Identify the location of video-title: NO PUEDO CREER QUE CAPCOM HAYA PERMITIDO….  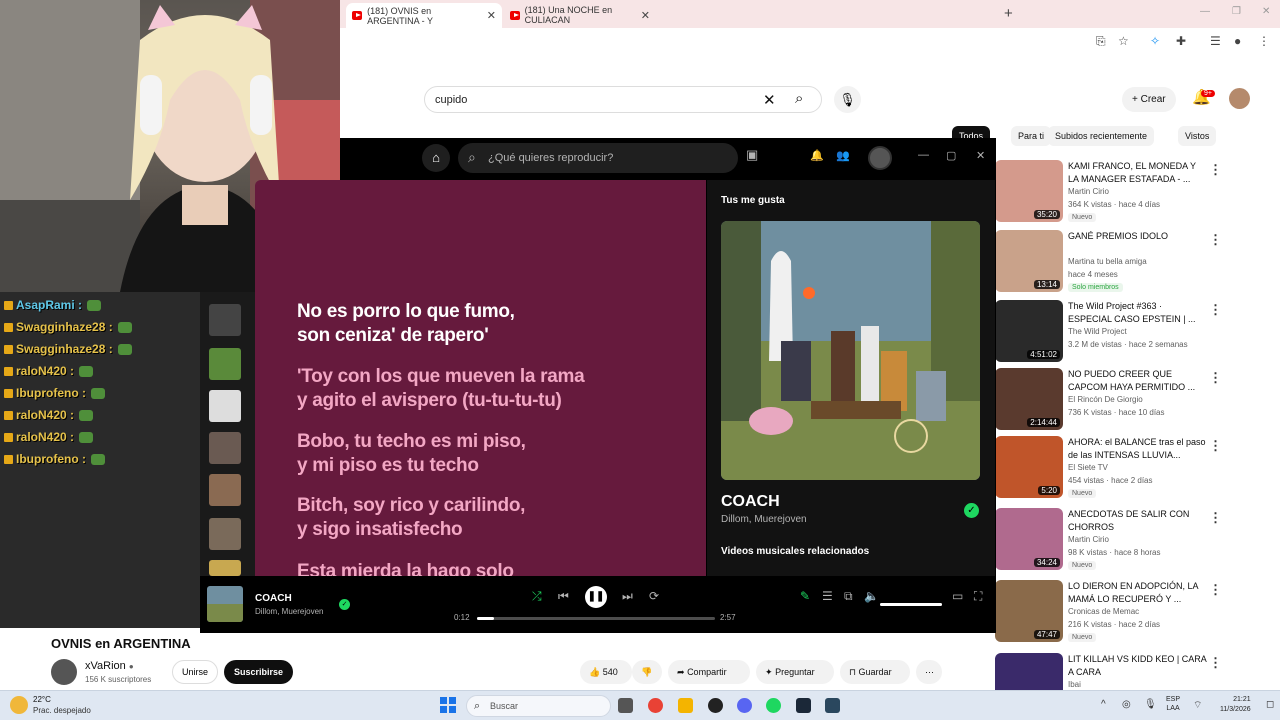
(1138, 381).